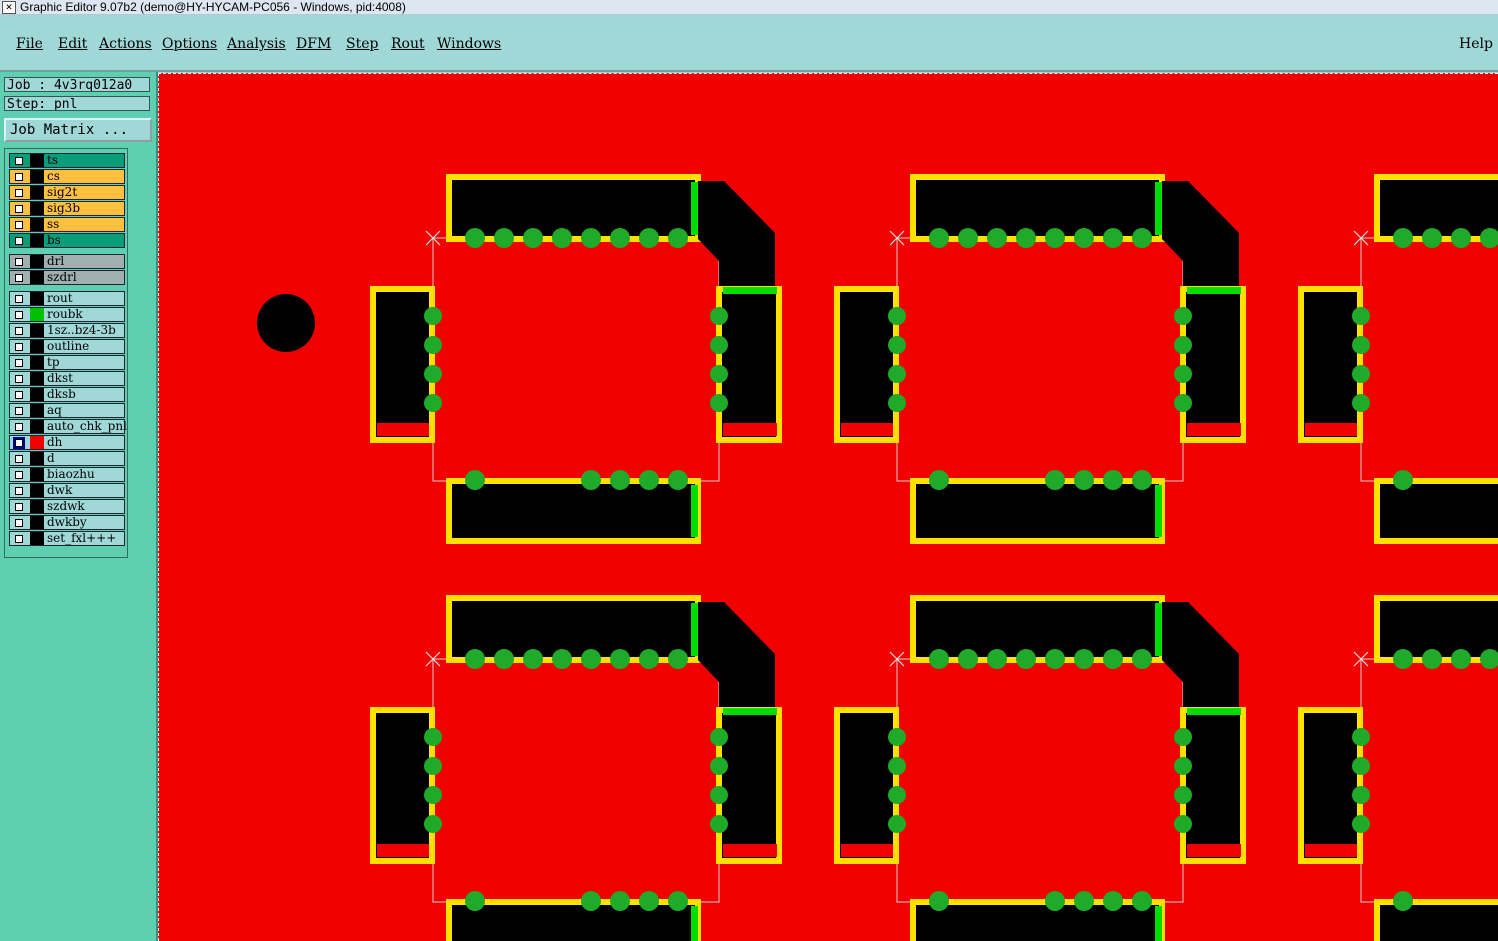  I want to click on menu-actions: Actions, so click(125, 44).